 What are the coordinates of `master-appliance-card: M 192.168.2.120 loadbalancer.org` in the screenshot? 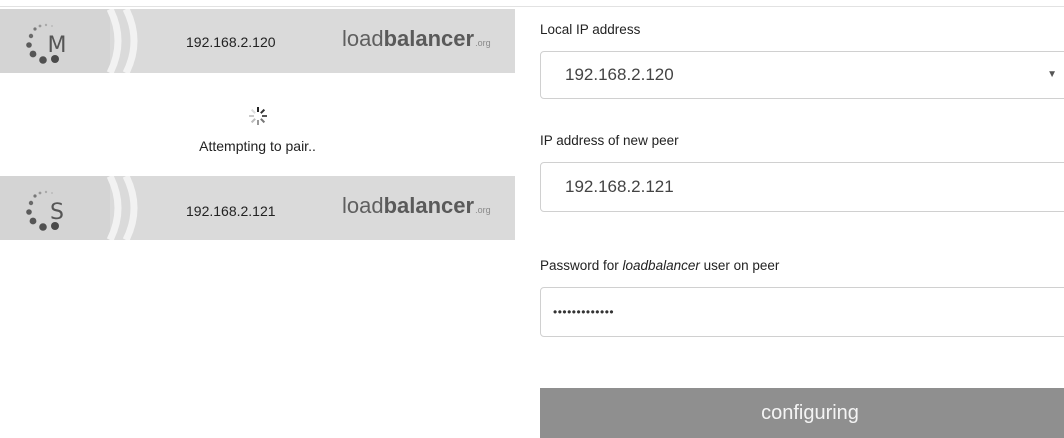 It's located at (257, 41).